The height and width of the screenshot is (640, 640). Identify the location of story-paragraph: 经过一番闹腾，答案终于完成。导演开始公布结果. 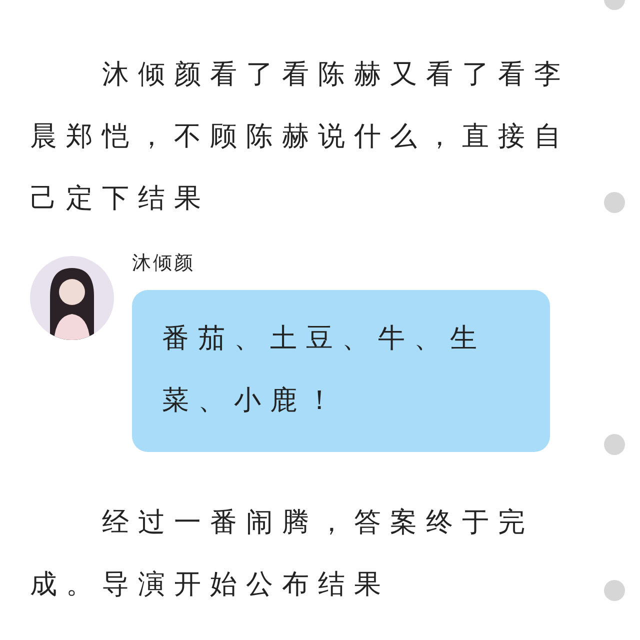
(282, 554).